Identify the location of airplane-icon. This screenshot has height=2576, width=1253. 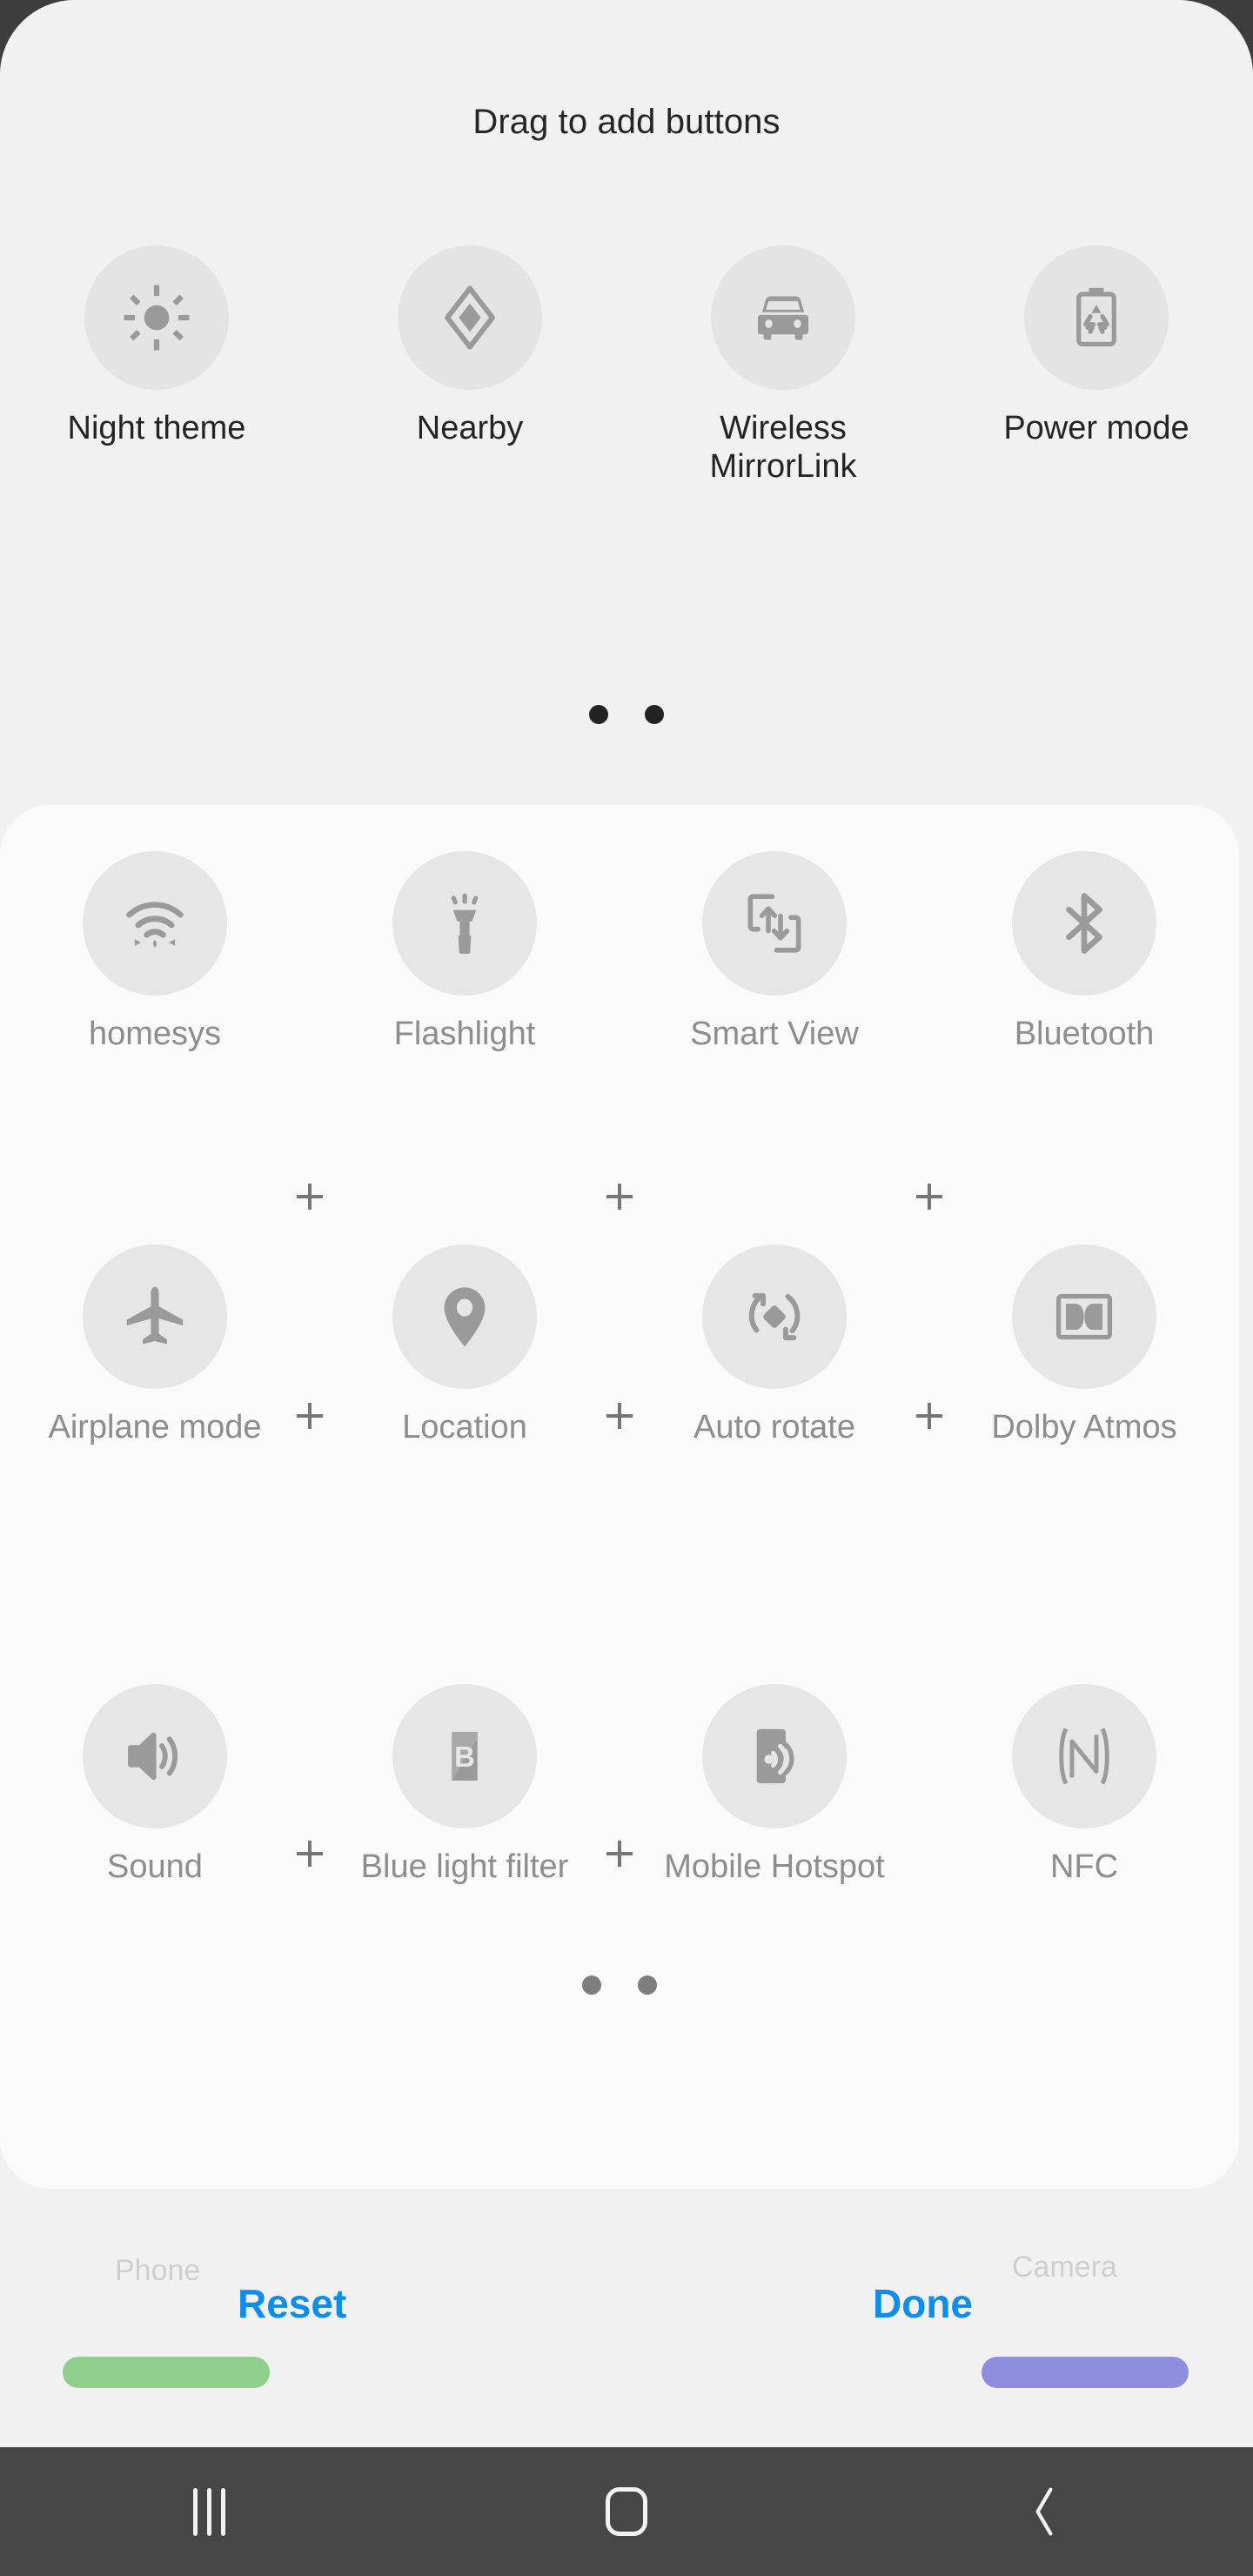
(155, 1317).